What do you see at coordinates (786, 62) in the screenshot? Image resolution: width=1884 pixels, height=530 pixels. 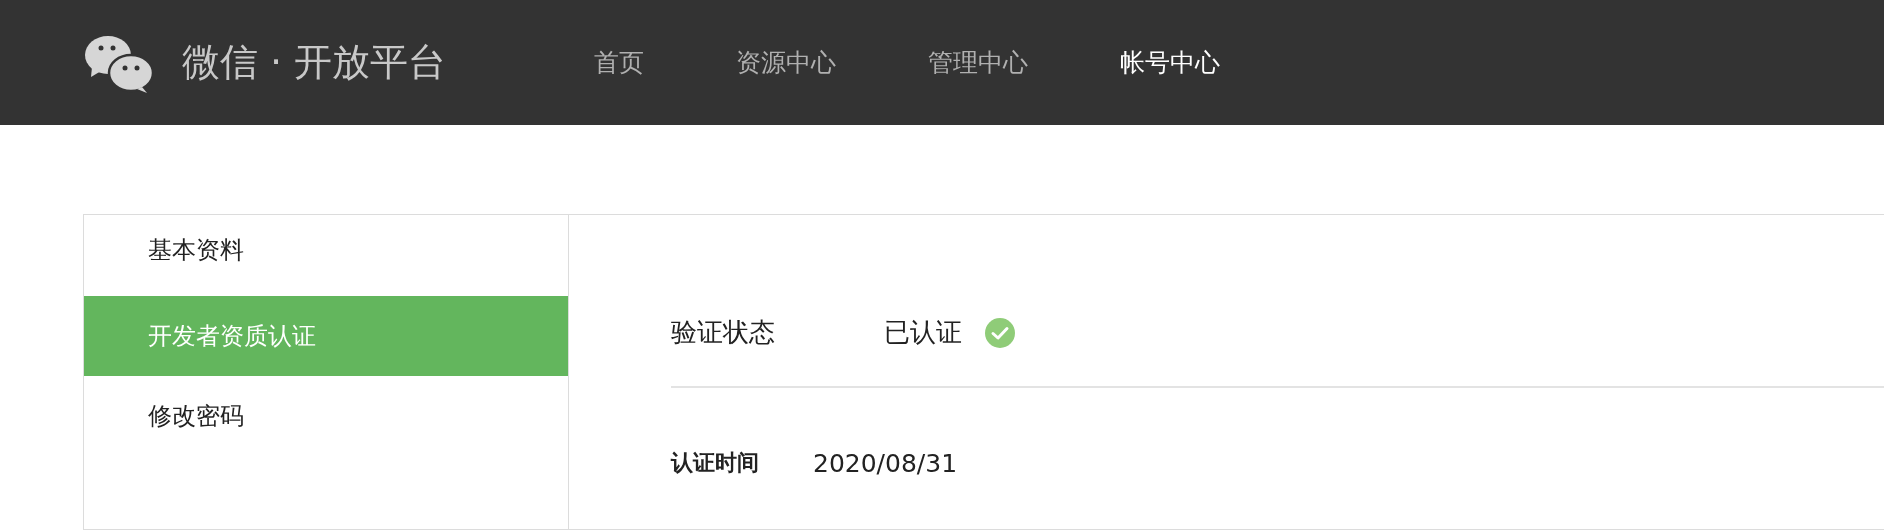 I see `nav-link: 资源中心` at bounding box center [786, 62].